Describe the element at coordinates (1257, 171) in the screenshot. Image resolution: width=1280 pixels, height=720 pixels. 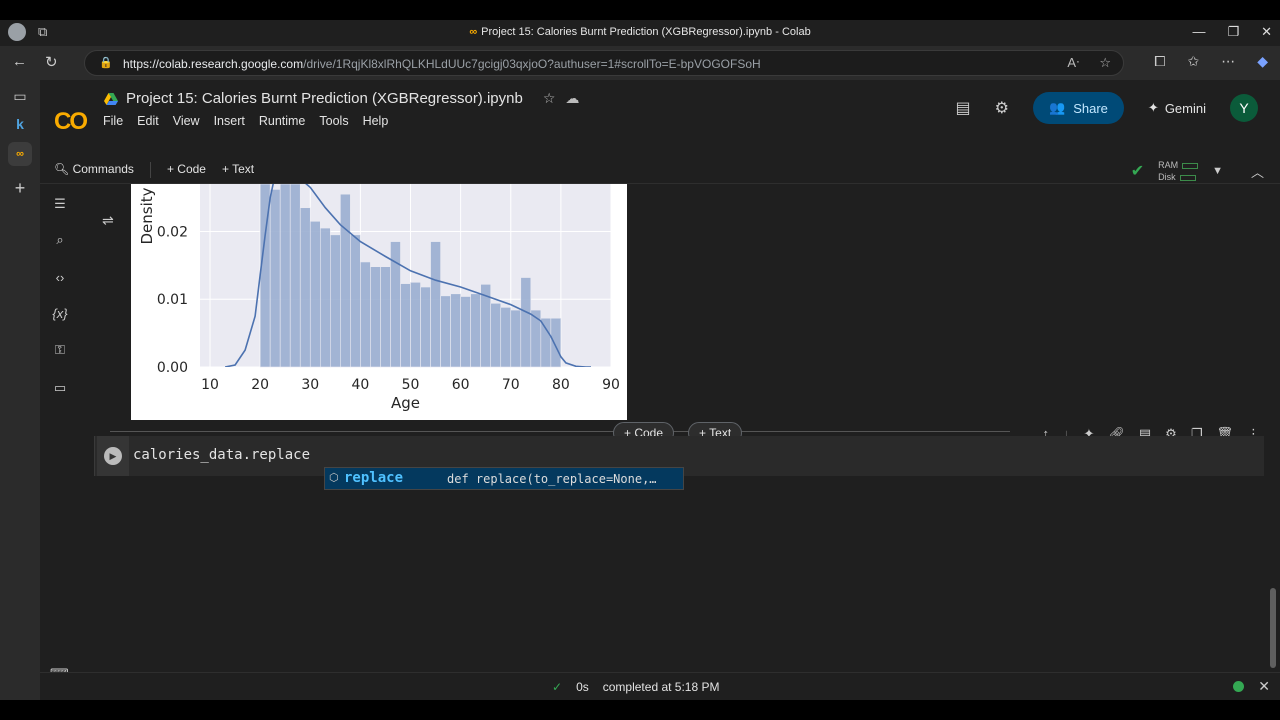
I see `collapse-header-icon: ︿` at that location.